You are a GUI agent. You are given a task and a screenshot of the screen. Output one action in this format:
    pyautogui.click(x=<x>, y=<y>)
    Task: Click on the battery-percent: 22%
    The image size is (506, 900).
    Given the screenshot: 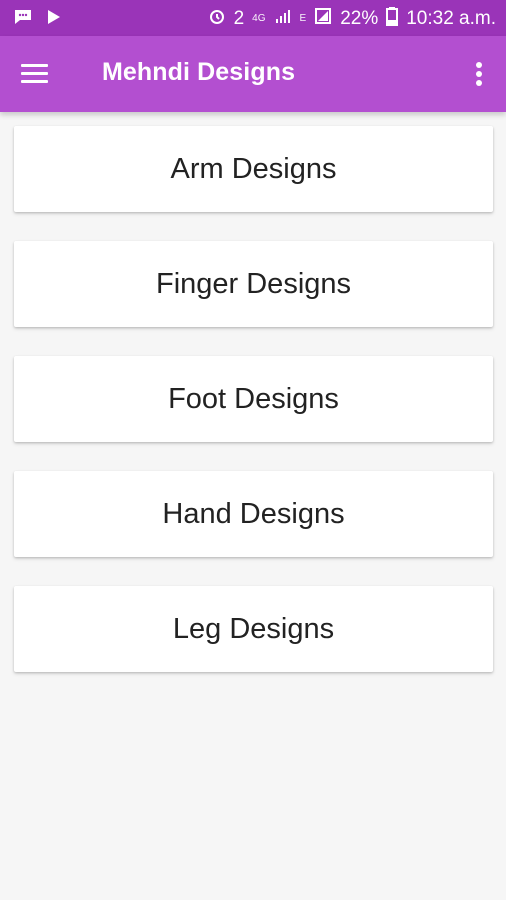 What is the action you would take?
    pyautogui.click(x=359, y=18)
    